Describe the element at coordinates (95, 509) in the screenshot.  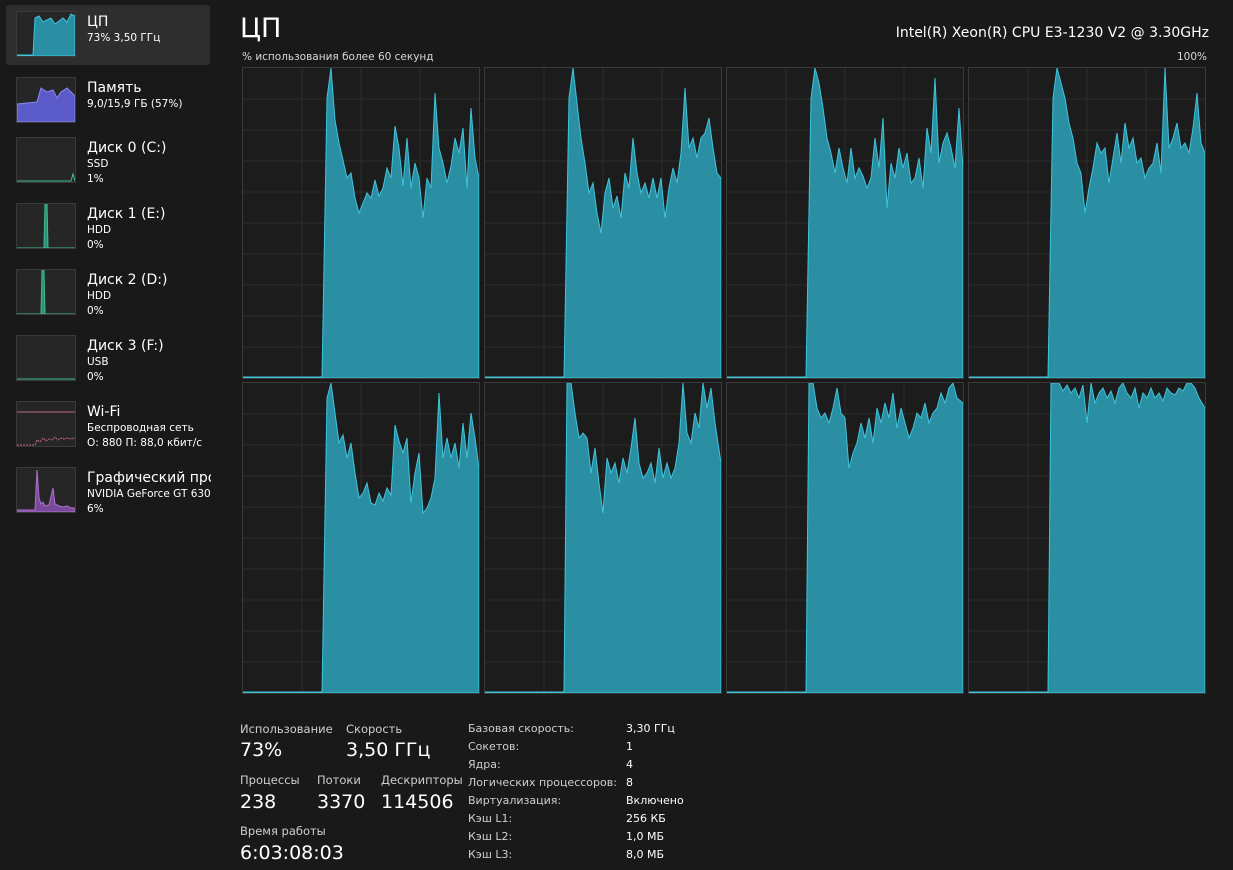
I see `sidebar-item-usage: 6%` at that location.